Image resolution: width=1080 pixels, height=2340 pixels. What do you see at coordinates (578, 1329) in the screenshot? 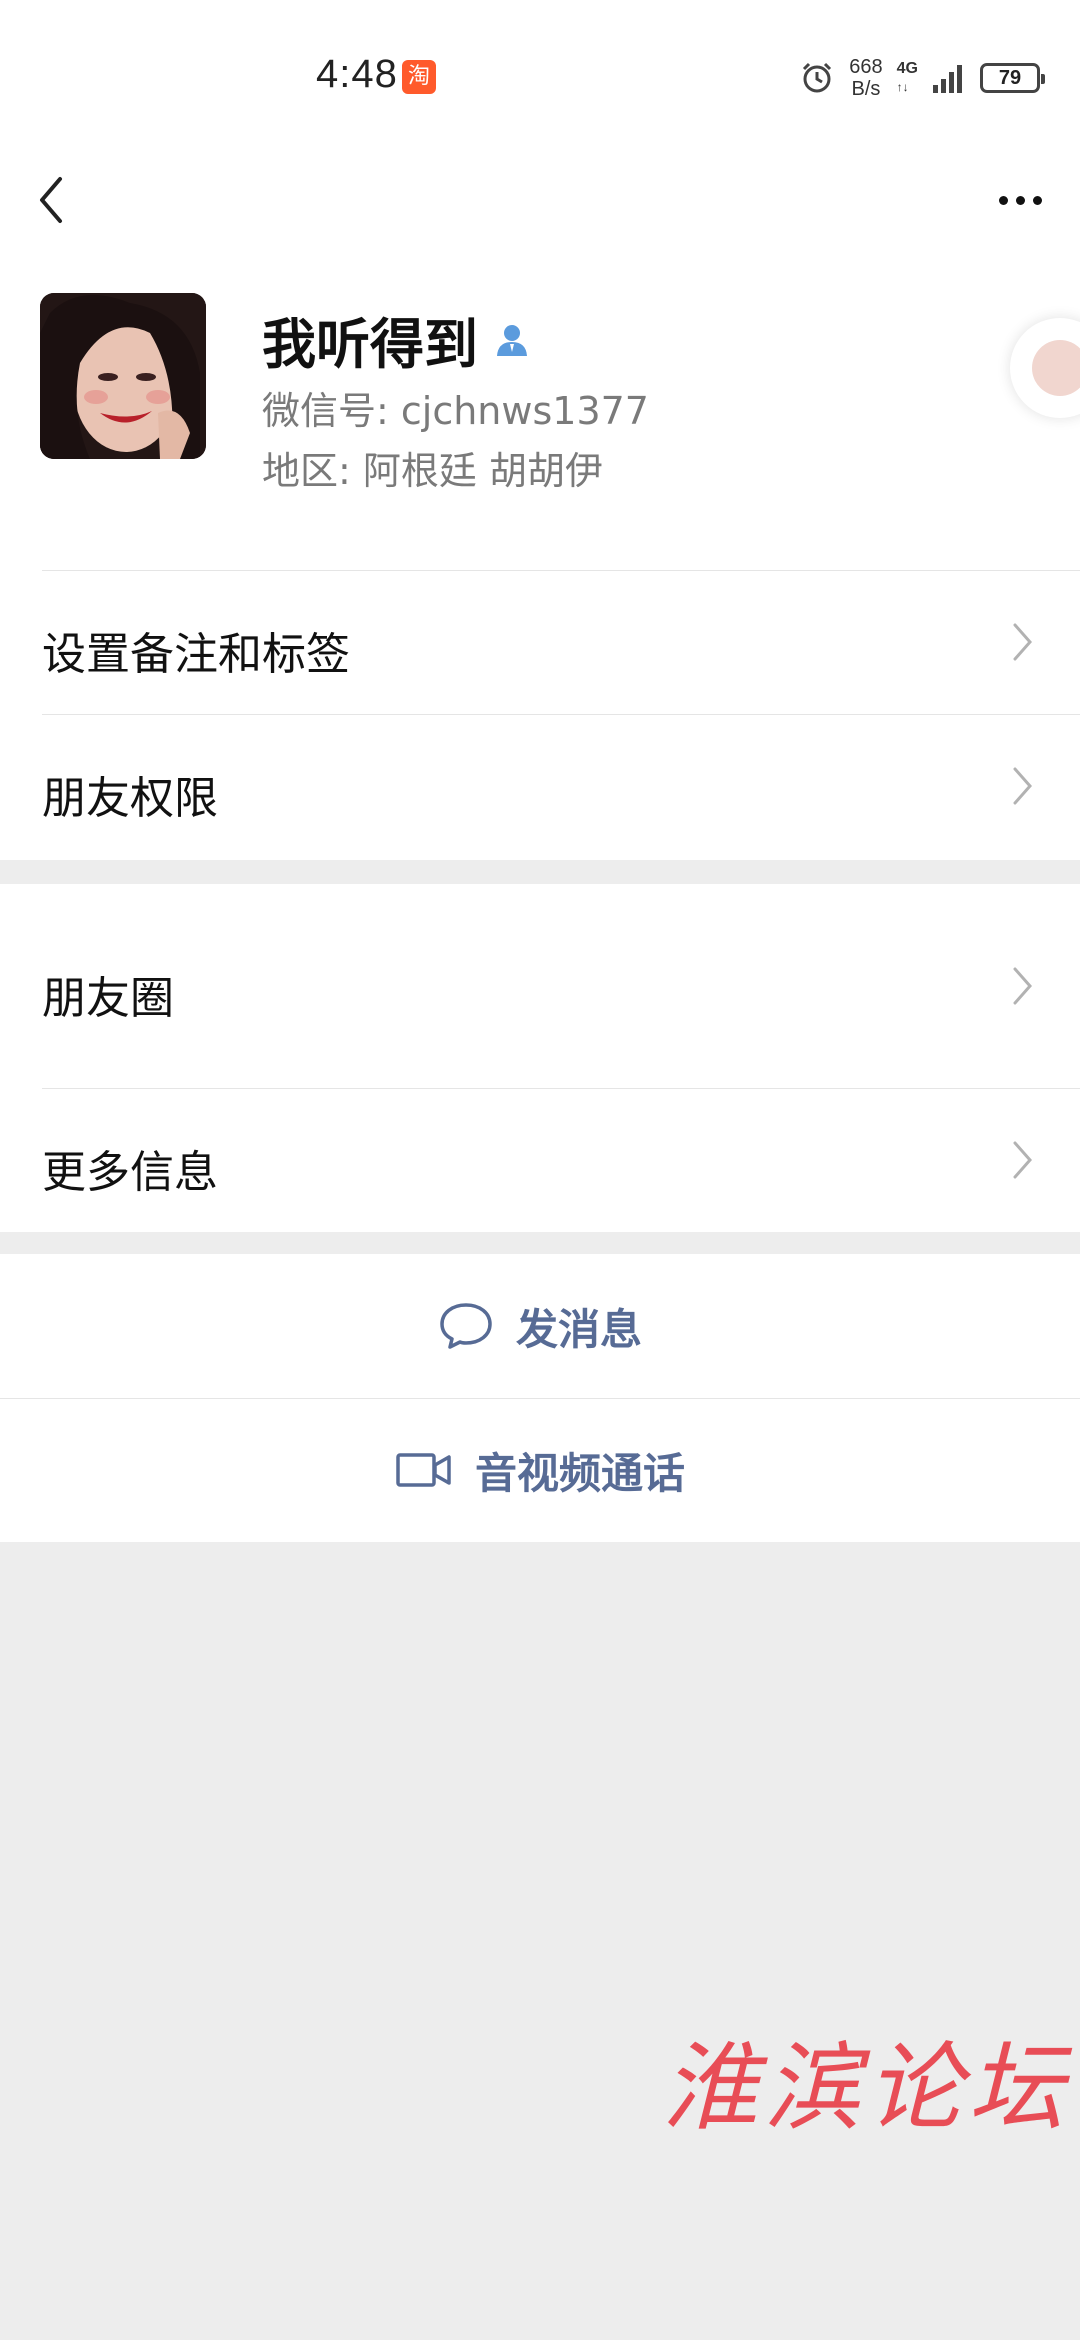
I see `send-message-label: 发消息` at bounding box center [578, 1329].